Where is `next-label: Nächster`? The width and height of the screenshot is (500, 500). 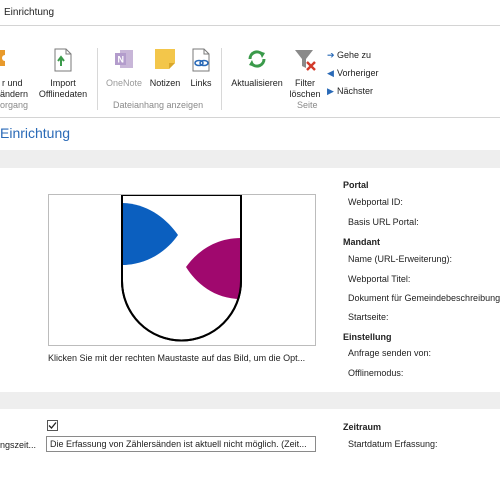 next-label: Nächster is located at coordinates (355, 91).